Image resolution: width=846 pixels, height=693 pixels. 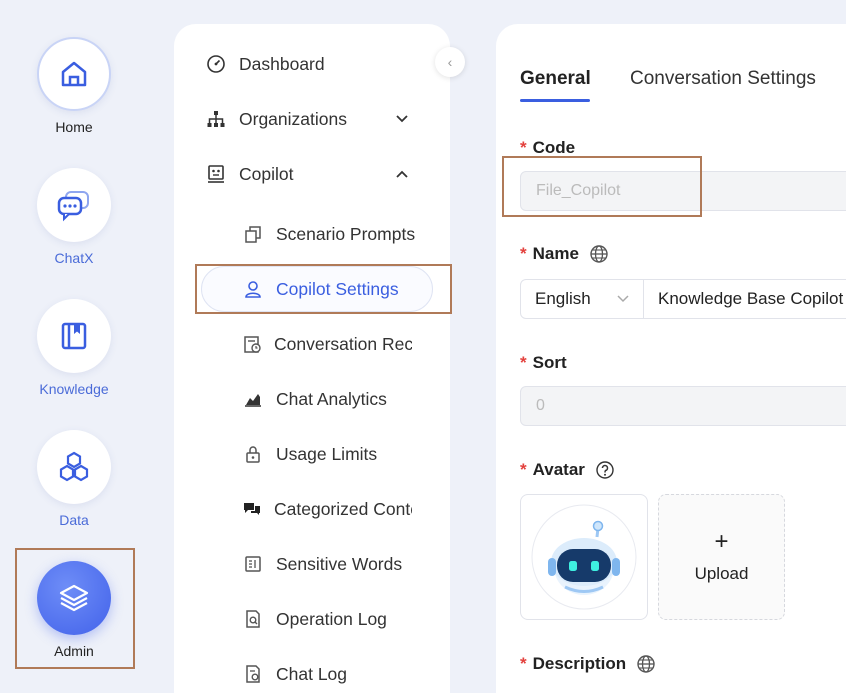 What do you see at coordinates (74, 651) in the screenshot?
I see `rail-label-admin: Admin` at bounding box center [74, 651].